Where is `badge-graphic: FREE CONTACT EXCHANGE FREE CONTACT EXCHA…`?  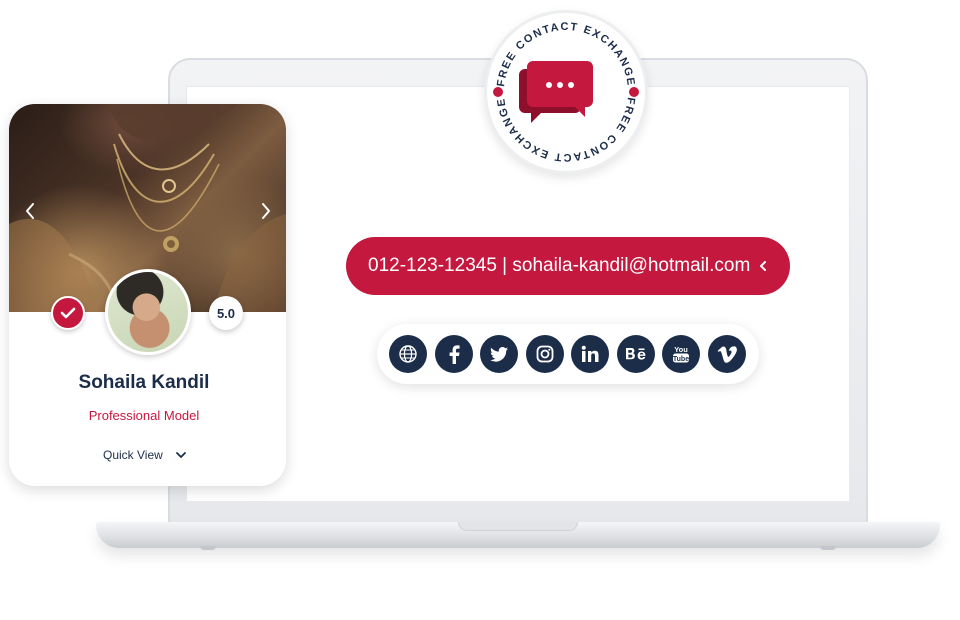 badge-graphic: FREE CONTACT EXCHANGE FREE CONTACT EXCHA… is located at coordinates (566, 92).